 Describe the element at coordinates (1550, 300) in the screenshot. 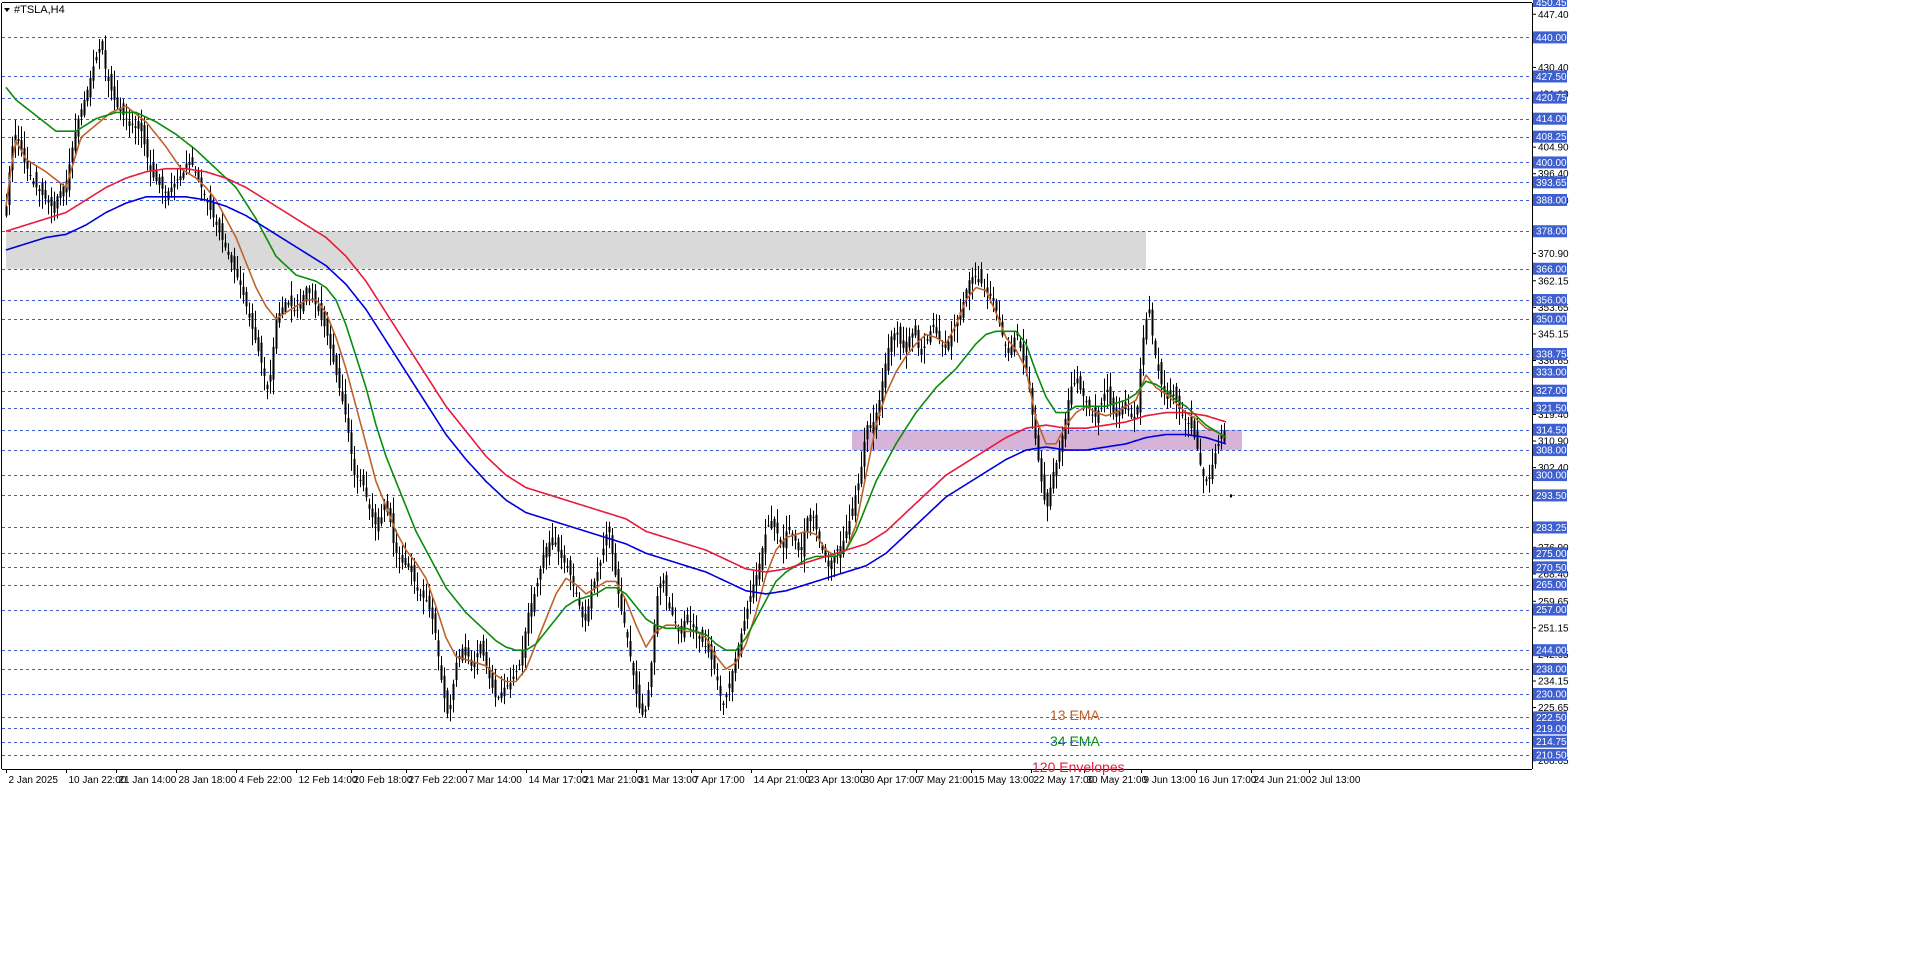

I see `level-price-label: 356.00` at that location.